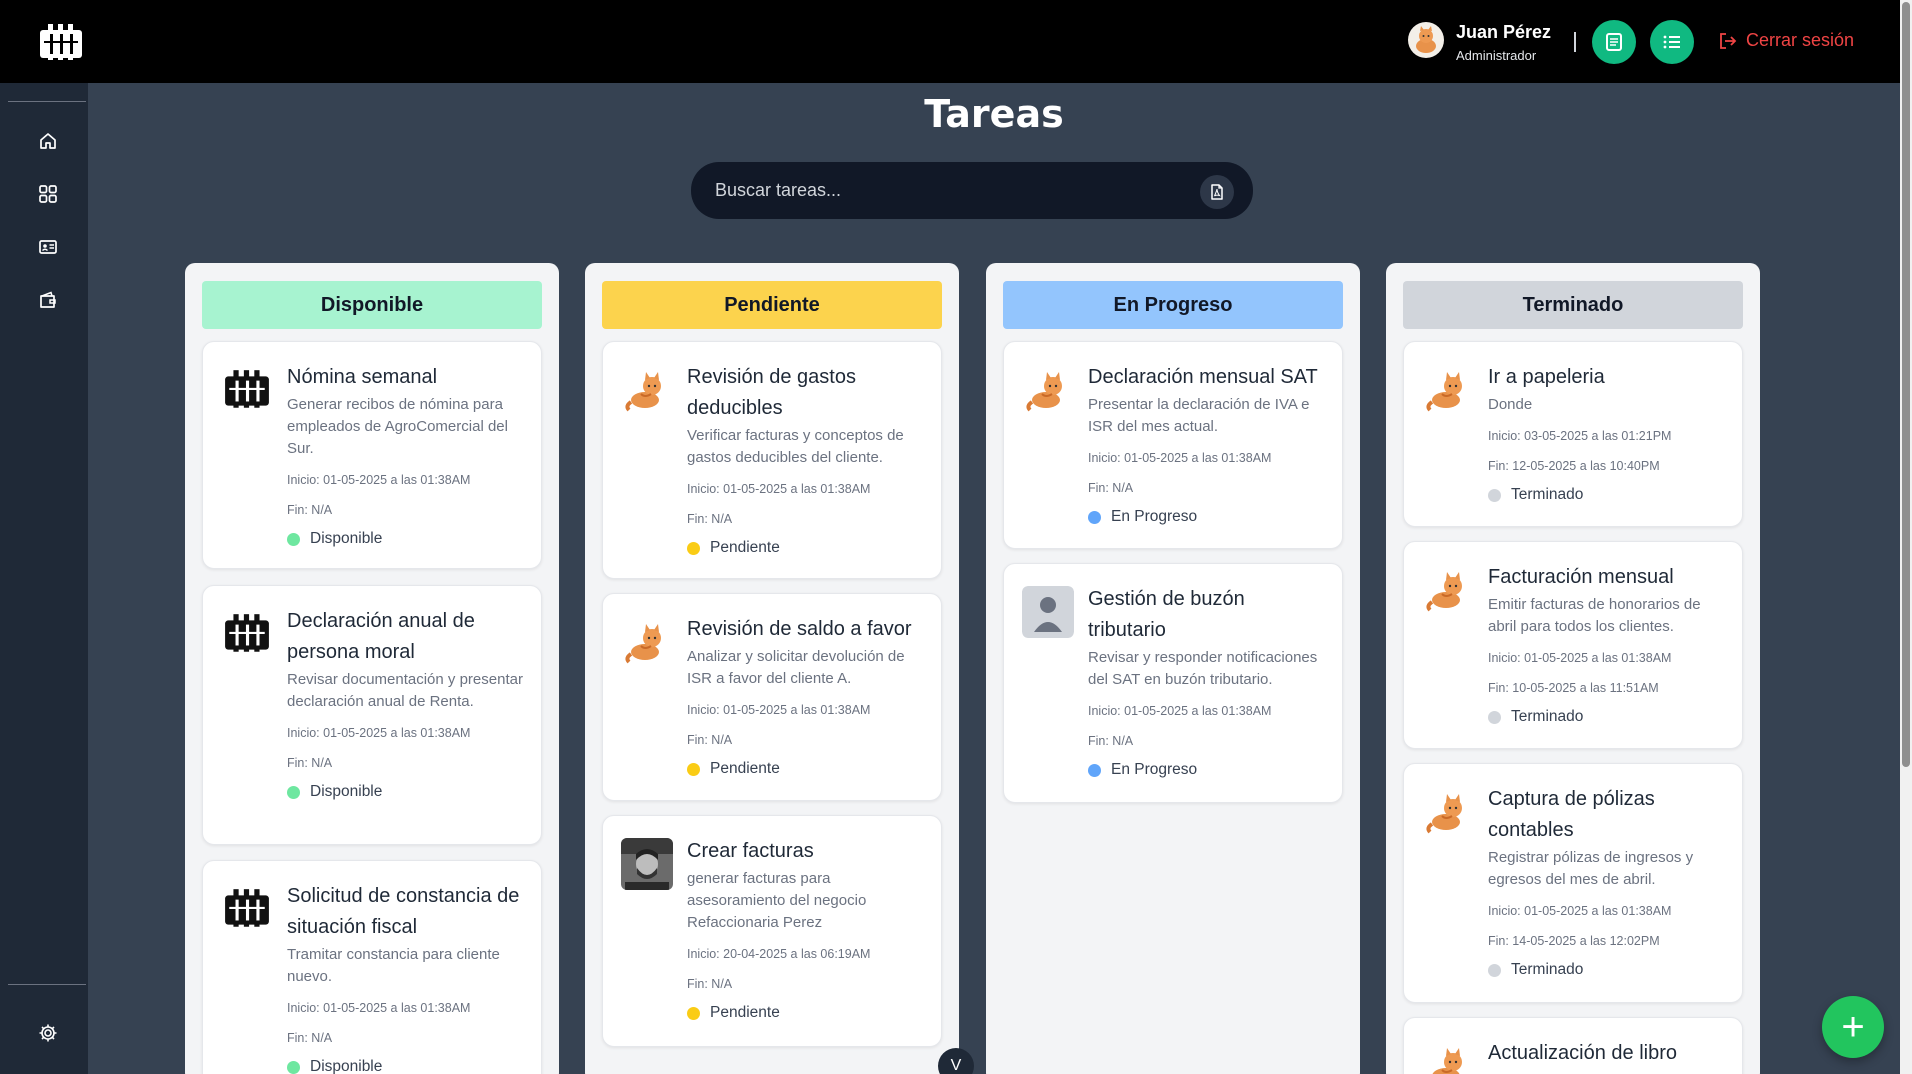 The width and height of the screenshot is (1912, 1074). Describe the element at coordinates (1510, 404) in the screenshot. I see `task-description: Donde` at that location.